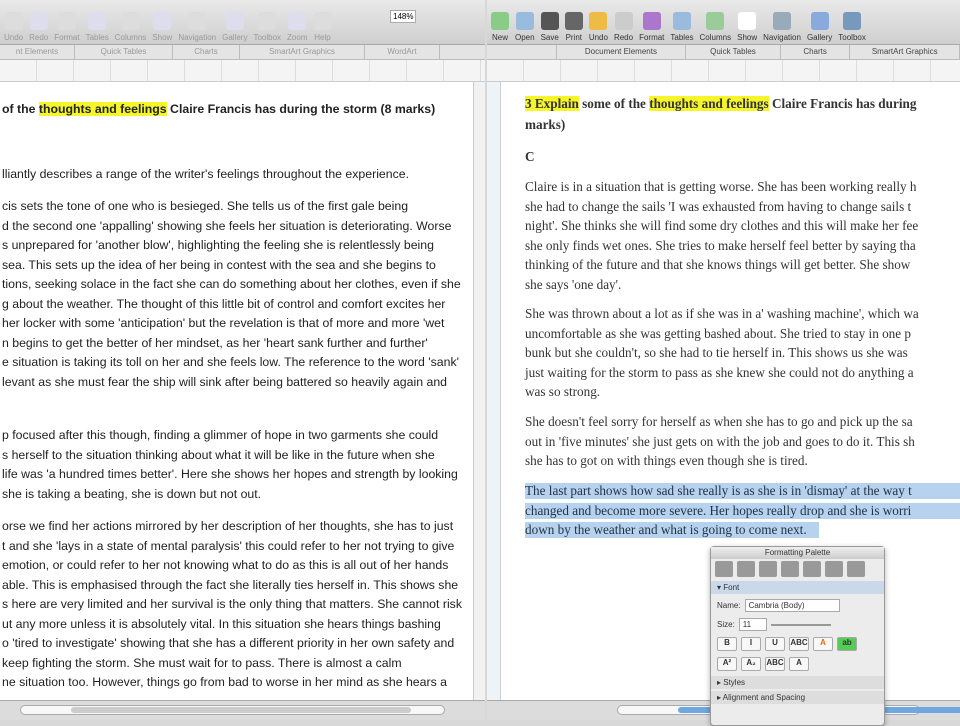  I want to click on toolbar-button-print: Print, so click(573, 27).